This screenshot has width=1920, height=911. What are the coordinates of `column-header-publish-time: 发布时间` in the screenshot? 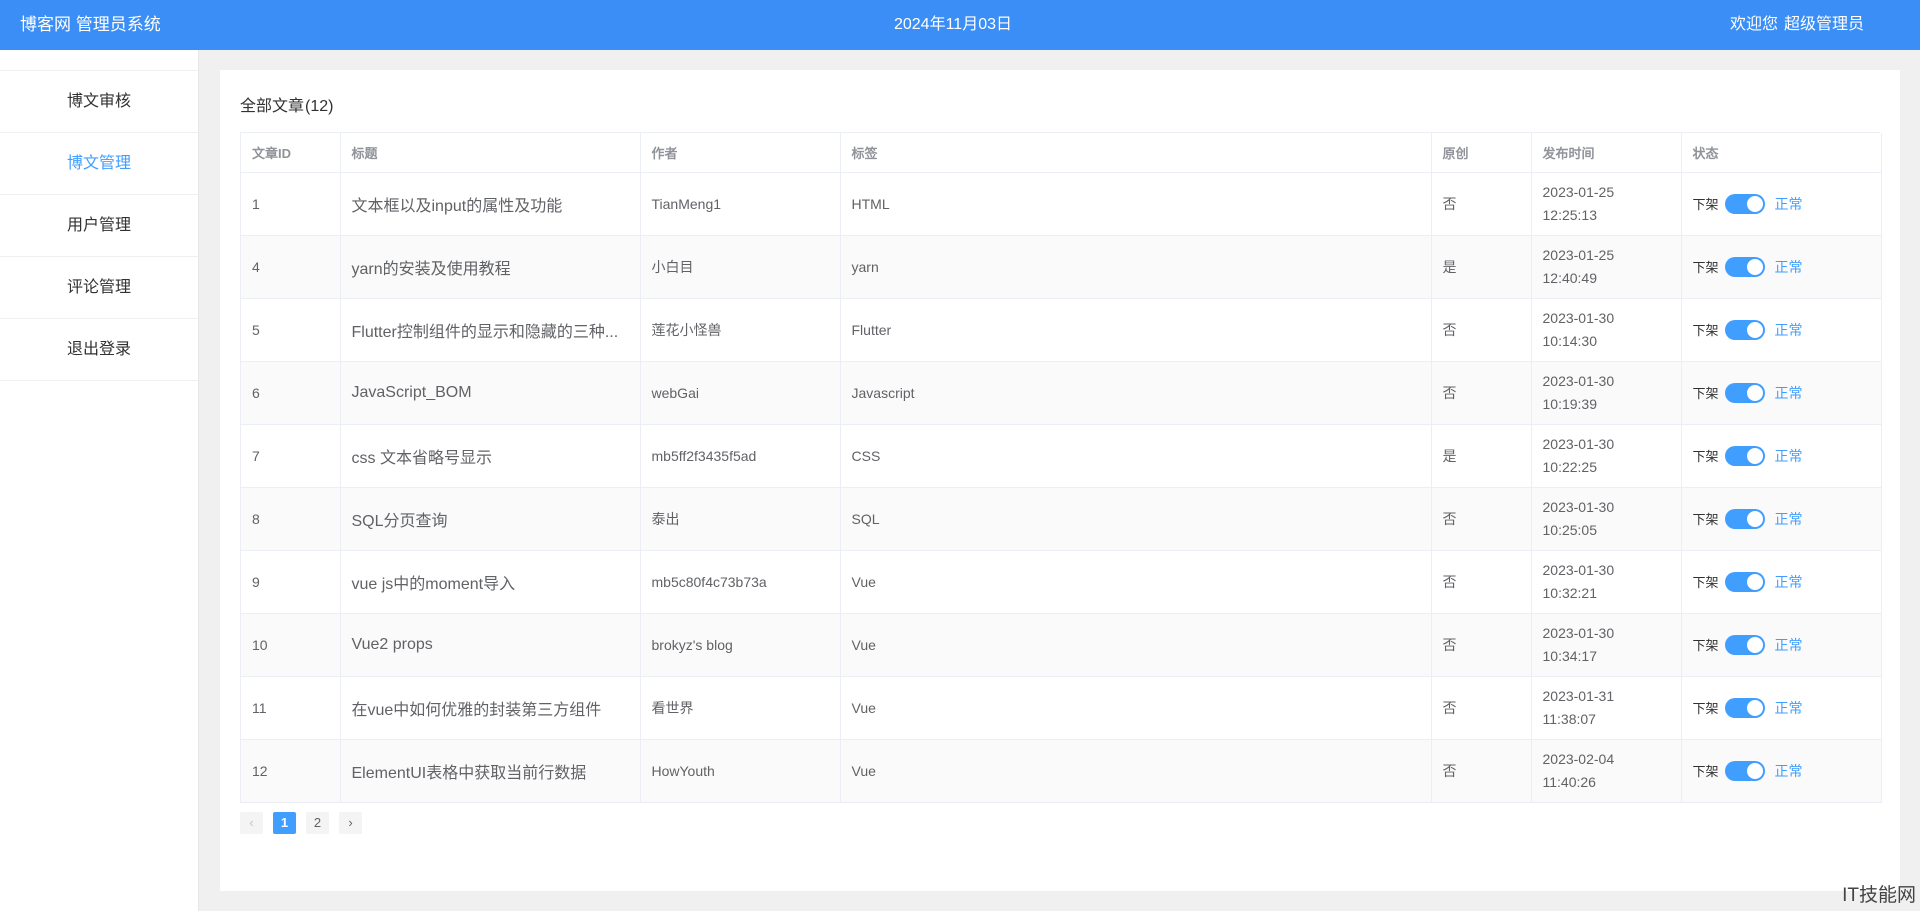 It's located at (1606, 153).